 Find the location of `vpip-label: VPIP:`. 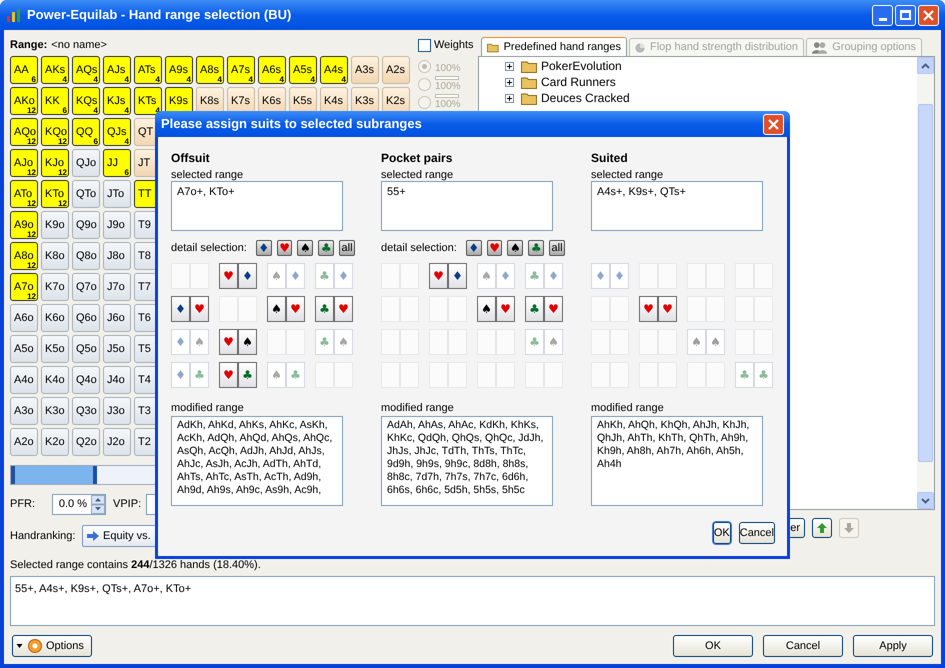

vpip-label: VPIP: is located at coordinates (127, 504).